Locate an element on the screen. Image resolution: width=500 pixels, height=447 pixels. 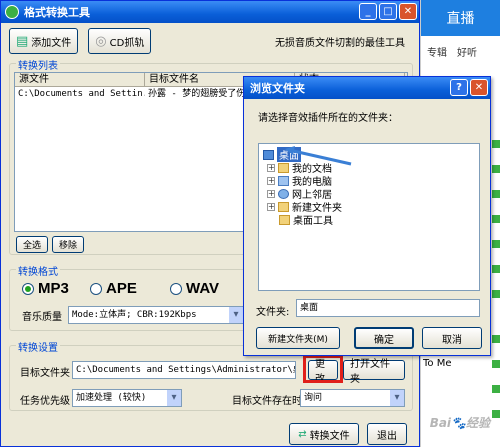
target-folder-label: 目标文件夹 is located at coordinates (45, 373).